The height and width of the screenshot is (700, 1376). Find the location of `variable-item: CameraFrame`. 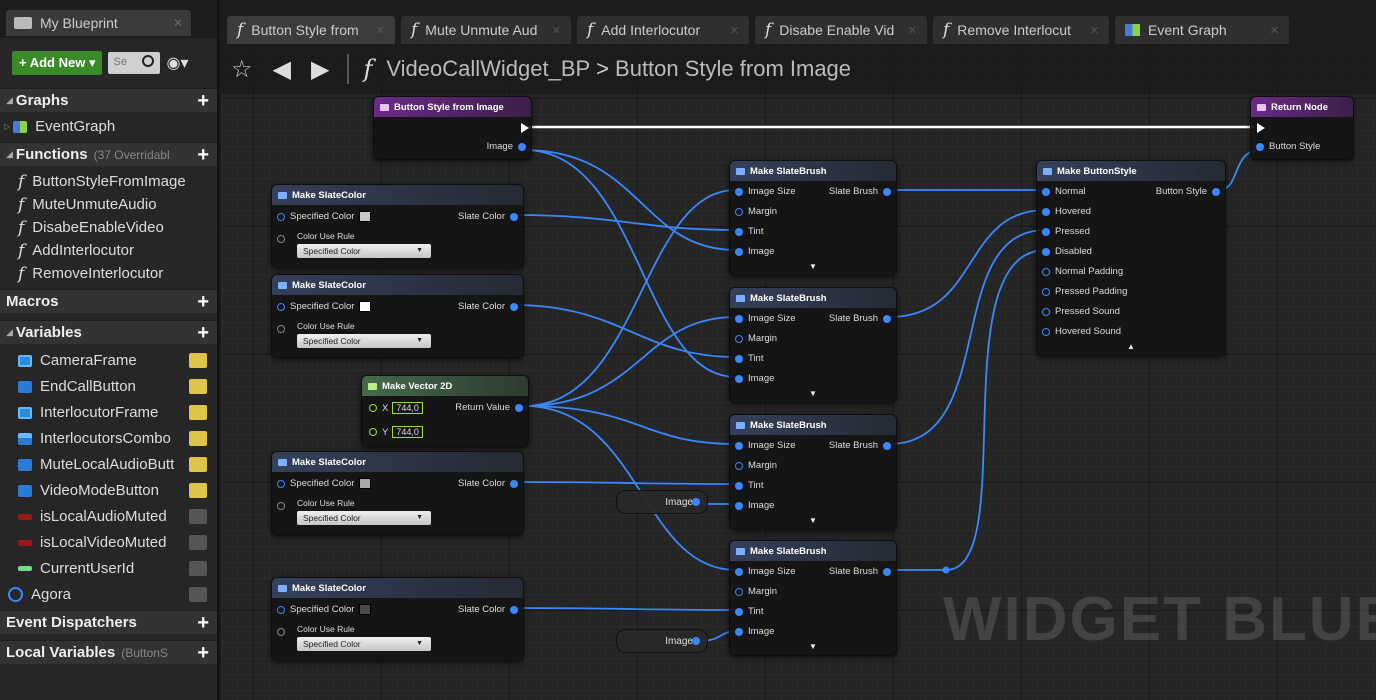

variable-item: CameraFrame is located at coordinates (108, 360).